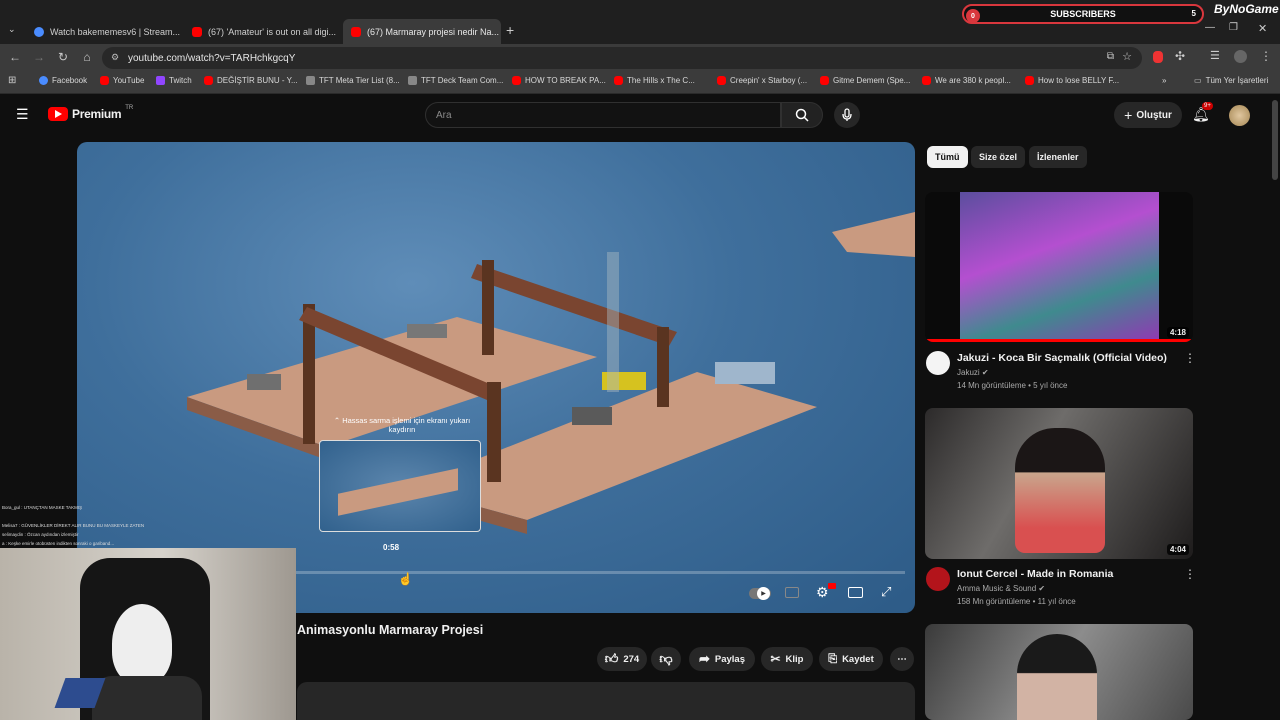 The image size is (1280, 720). Describe the element at coordinates (1240, 56) in the screenshot. I see `profile-icon` at that location.